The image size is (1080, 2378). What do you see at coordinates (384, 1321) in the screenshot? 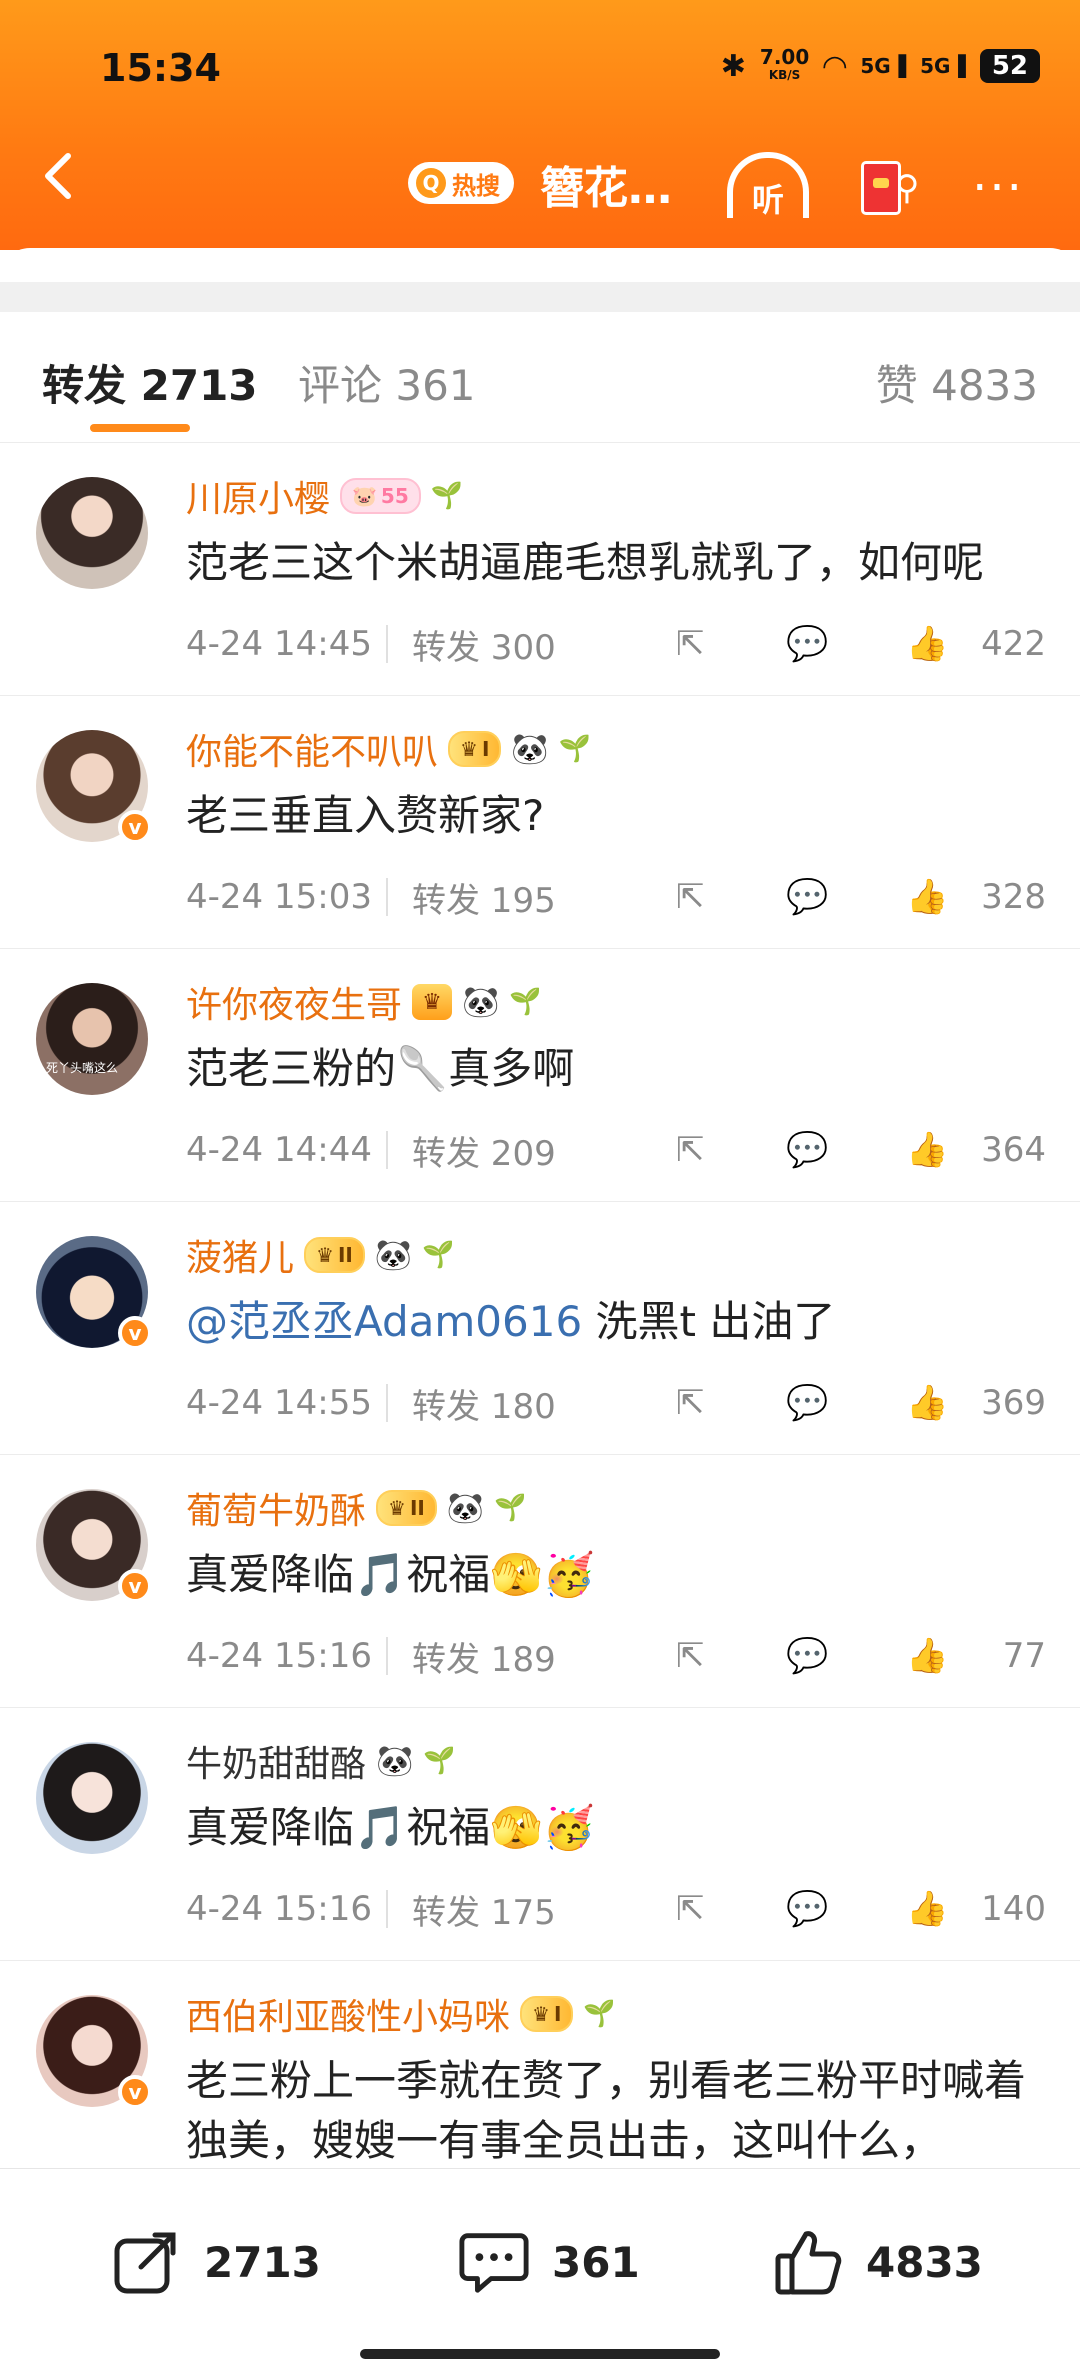
I see `user-mention-link: @范丞丞Adam0616` at bounding box center [384, 1321].